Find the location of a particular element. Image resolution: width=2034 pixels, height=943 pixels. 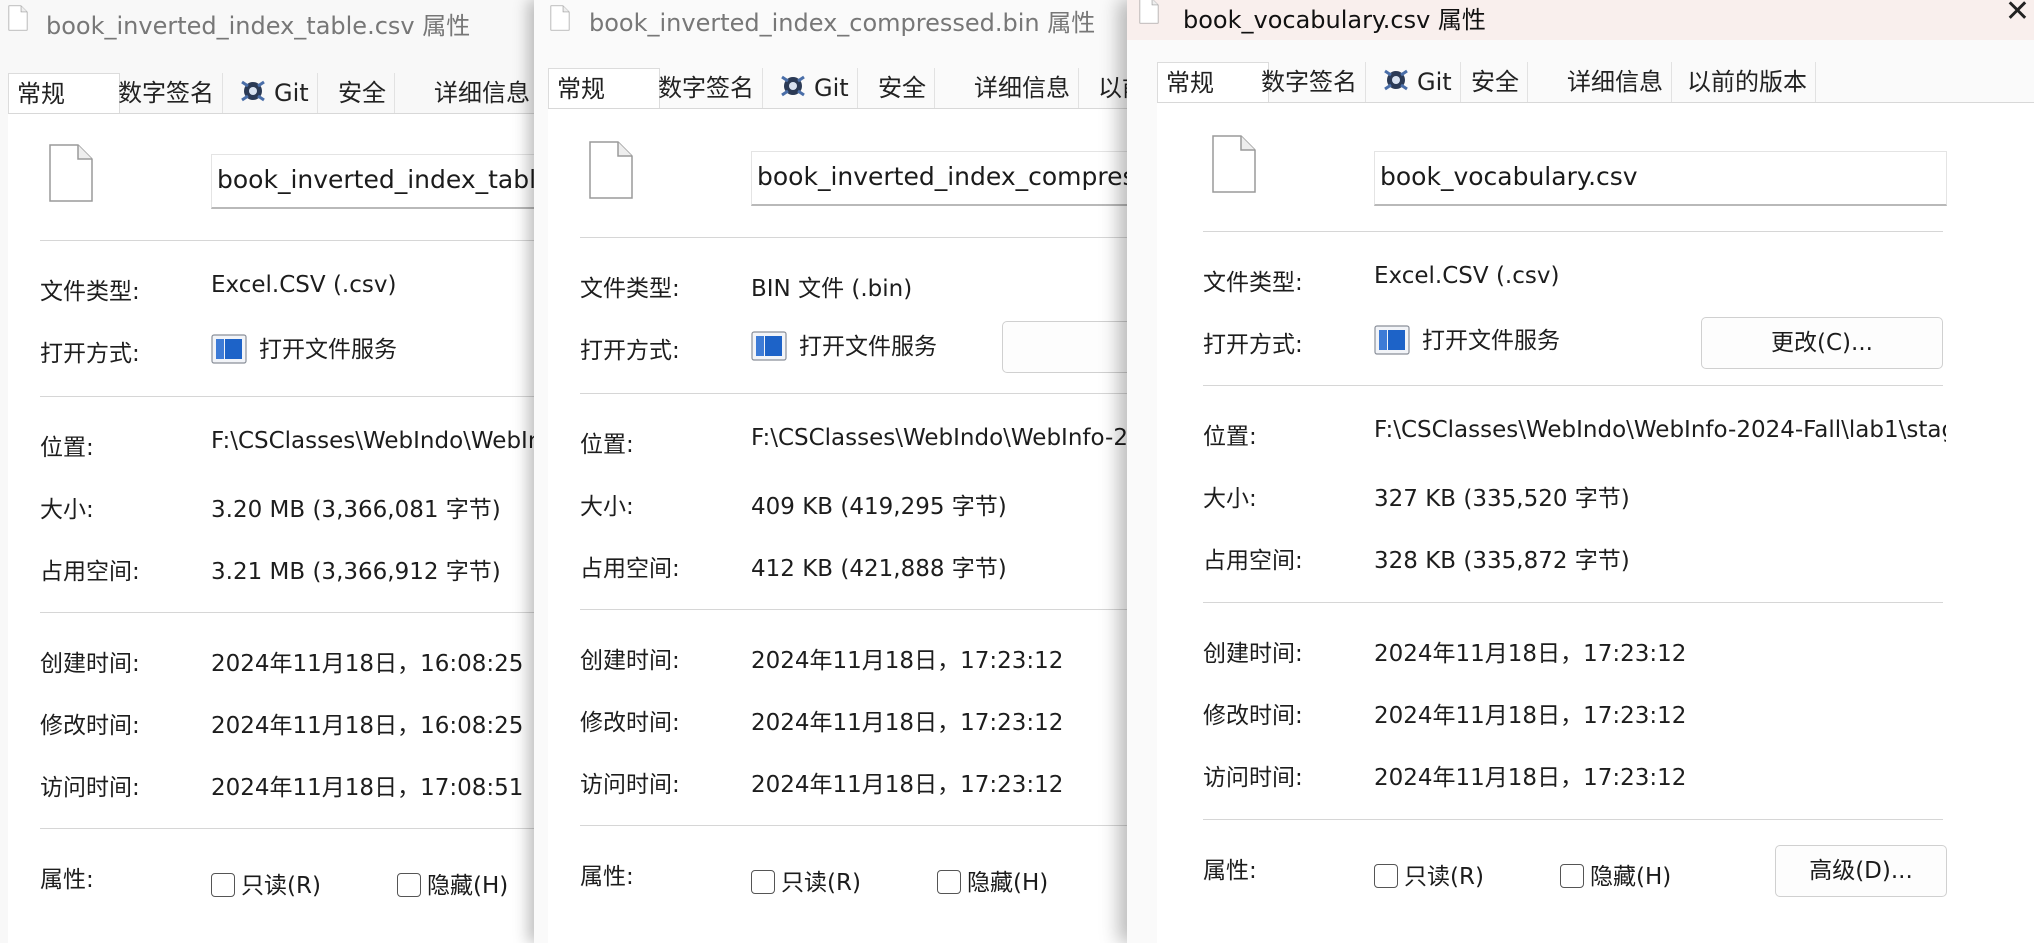

close-icon: ✕ is located at coordinates (2017, 14).